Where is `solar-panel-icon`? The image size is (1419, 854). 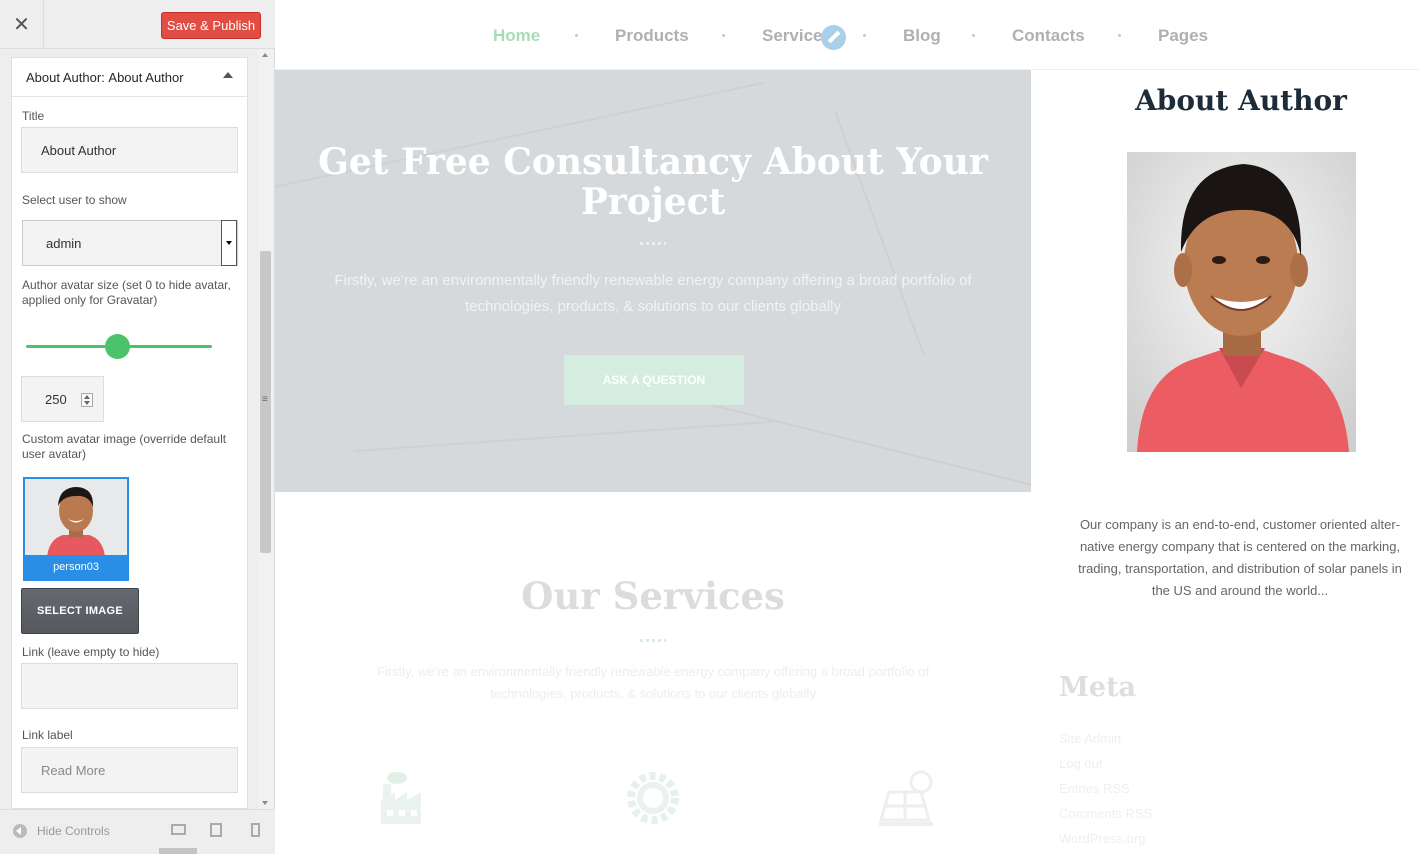 solar-panel-icon is located at coordinates (906, 798).